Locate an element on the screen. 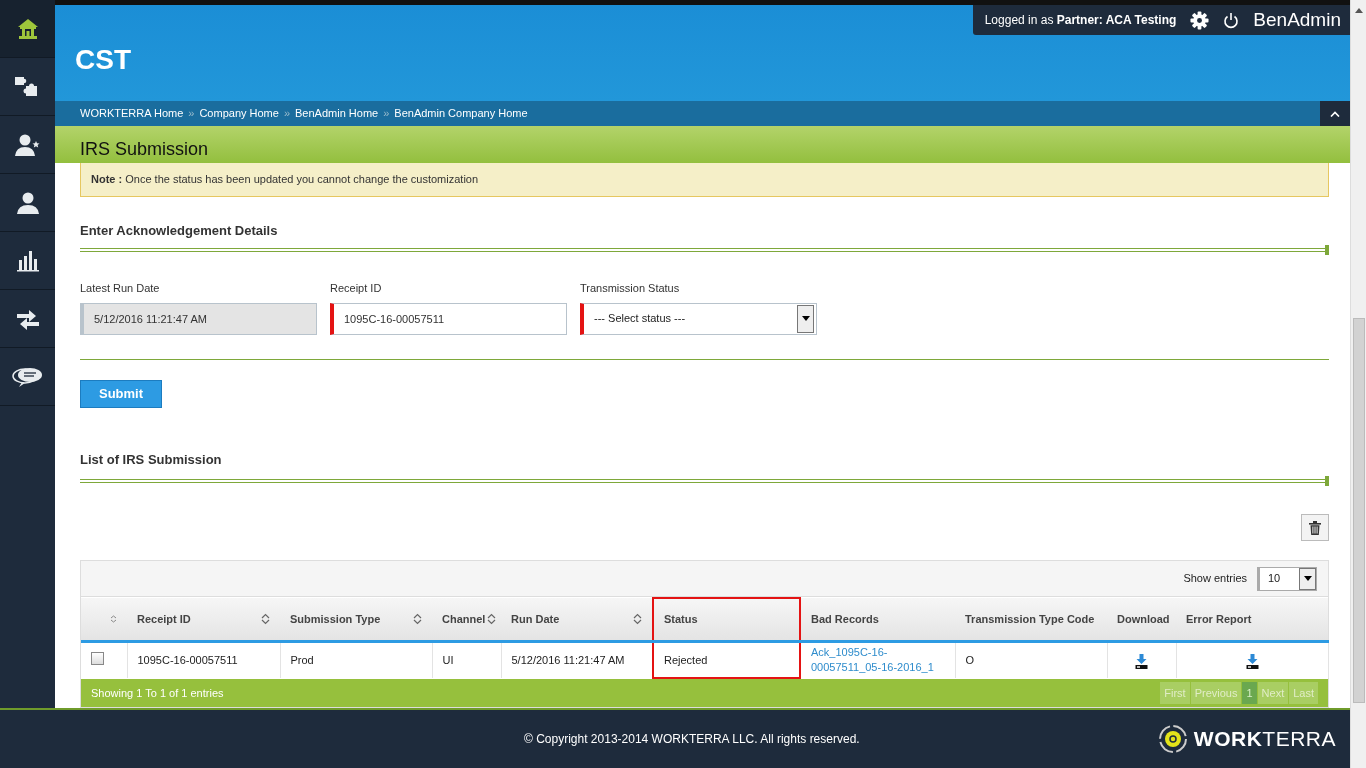  scroll-up-arrow-icon is located at coordinates (1358, 10).